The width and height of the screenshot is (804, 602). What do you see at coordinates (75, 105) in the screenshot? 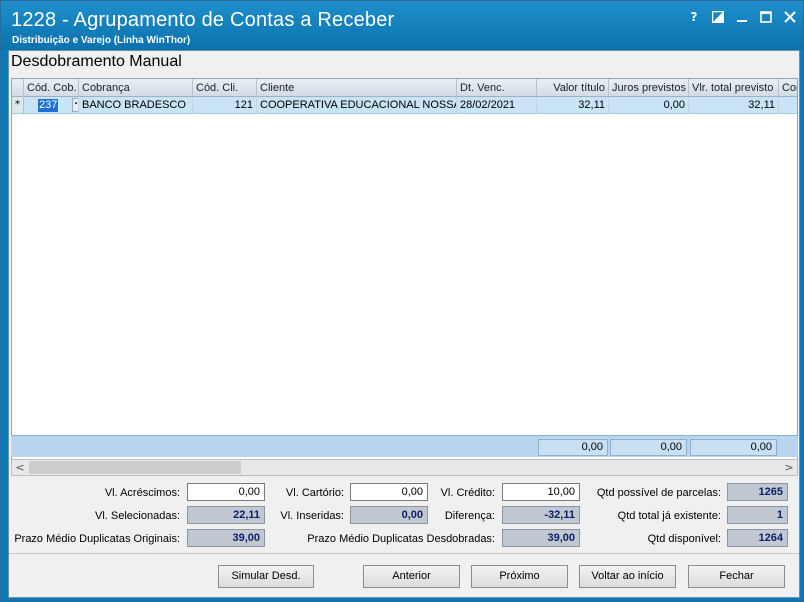
I see `lookup-ellipsis-button: ···` at bounding box center [75, 105].